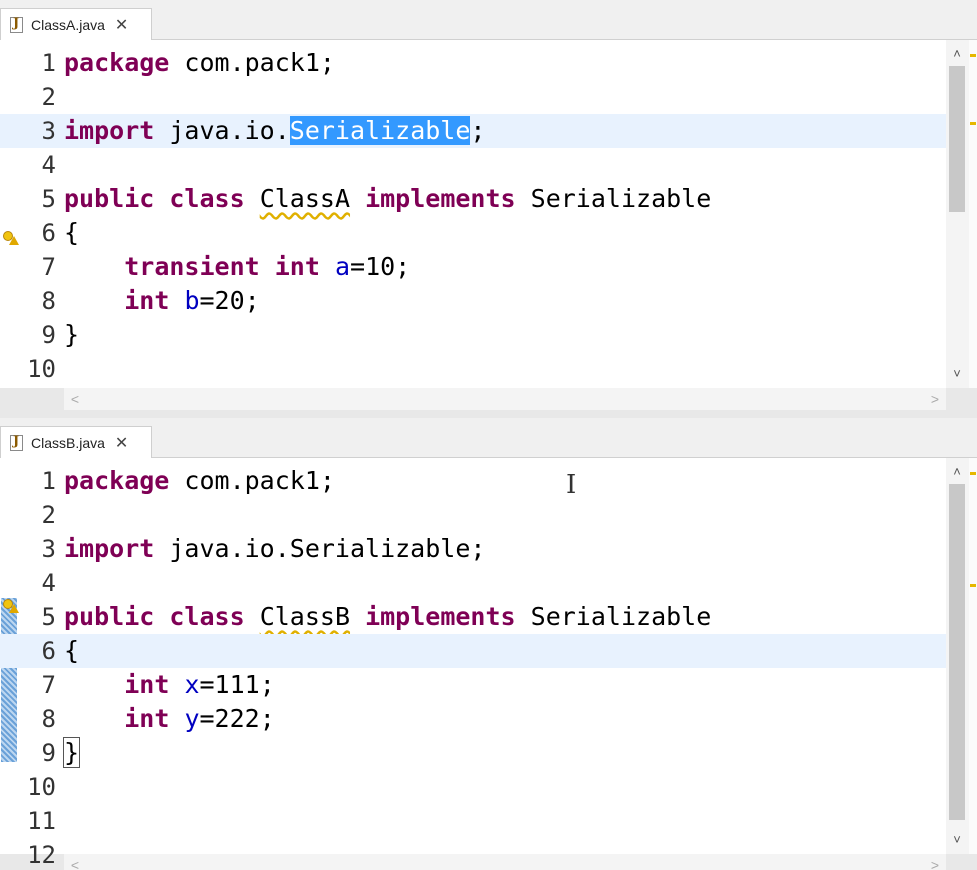  I want to click on code-line: 8 int y=222;, so click(158, 718).